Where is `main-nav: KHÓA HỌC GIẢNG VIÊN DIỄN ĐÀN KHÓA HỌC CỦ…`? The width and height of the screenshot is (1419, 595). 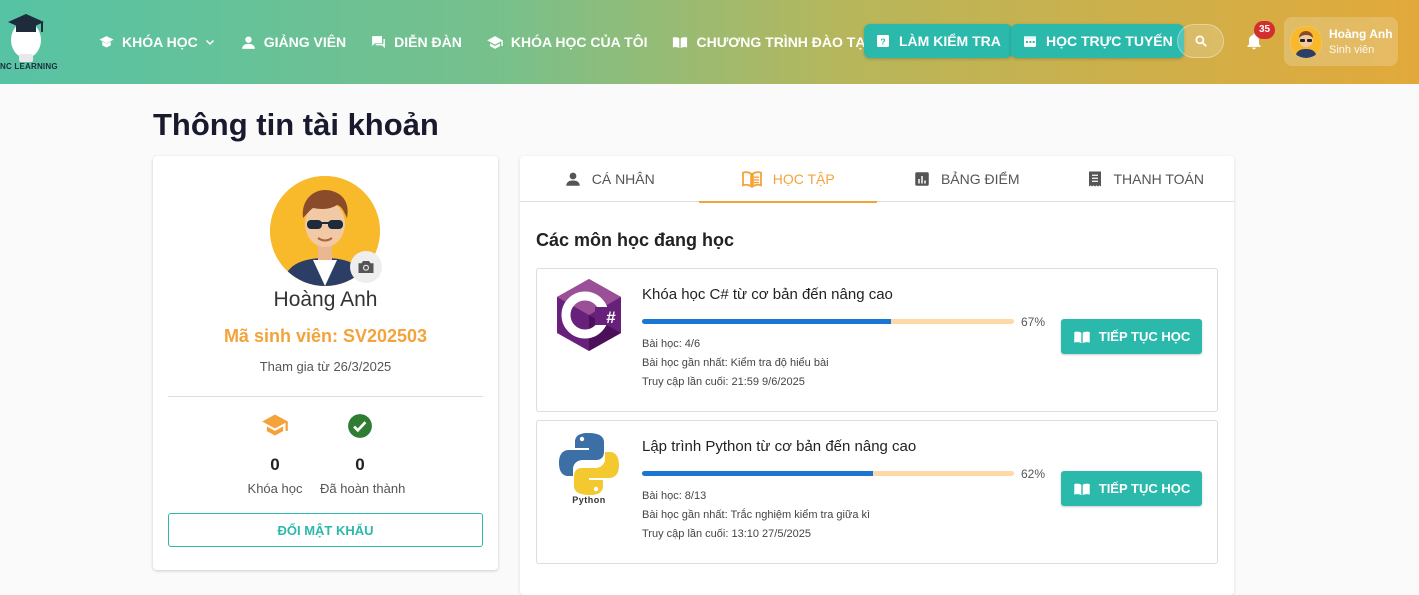
main-nav: KHÓA HỌC GIẢNG VIÊN DIỄN ĐÀN KHÓA HỌC CỦ… is located at coordinates (499, 42).